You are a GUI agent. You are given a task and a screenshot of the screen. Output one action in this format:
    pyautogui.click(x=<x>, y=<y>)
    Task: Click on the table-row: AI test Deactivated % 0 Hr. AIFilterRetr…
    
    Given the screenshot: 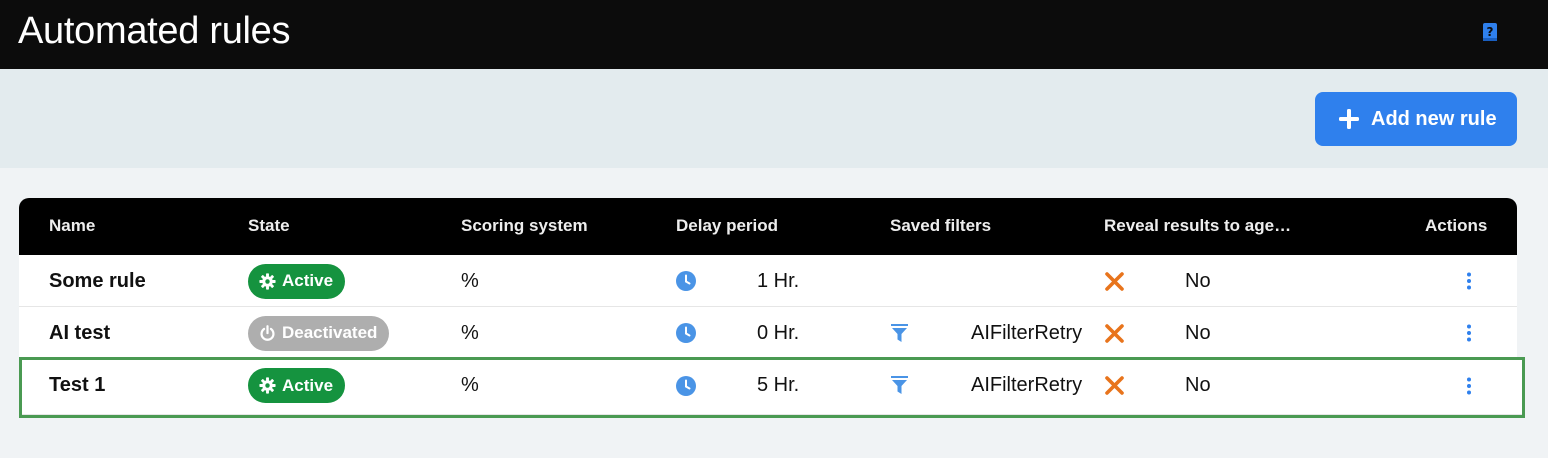 What is the action you would take?
    pyautogui.click(x=768, y=333)
    